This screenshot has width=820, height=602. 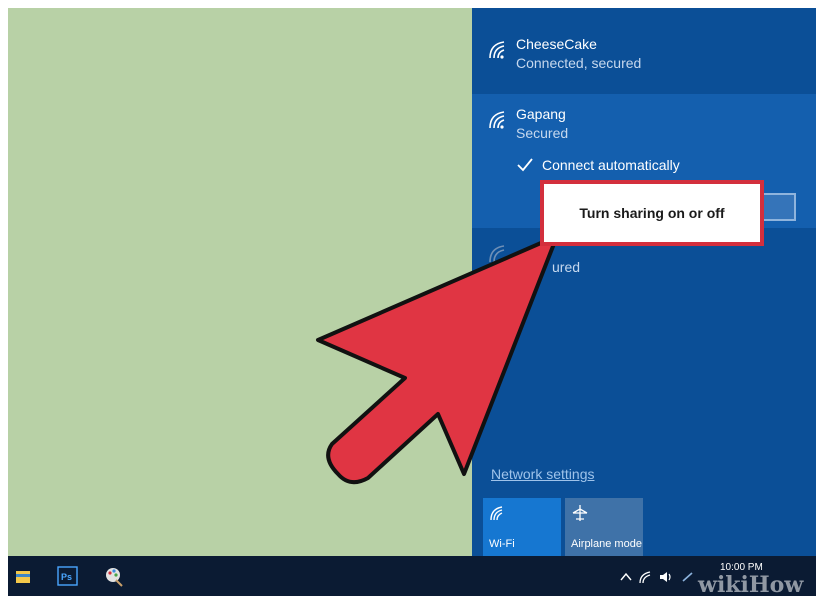 I want to click on network-name: Gapang, so click(x=541, y=114).